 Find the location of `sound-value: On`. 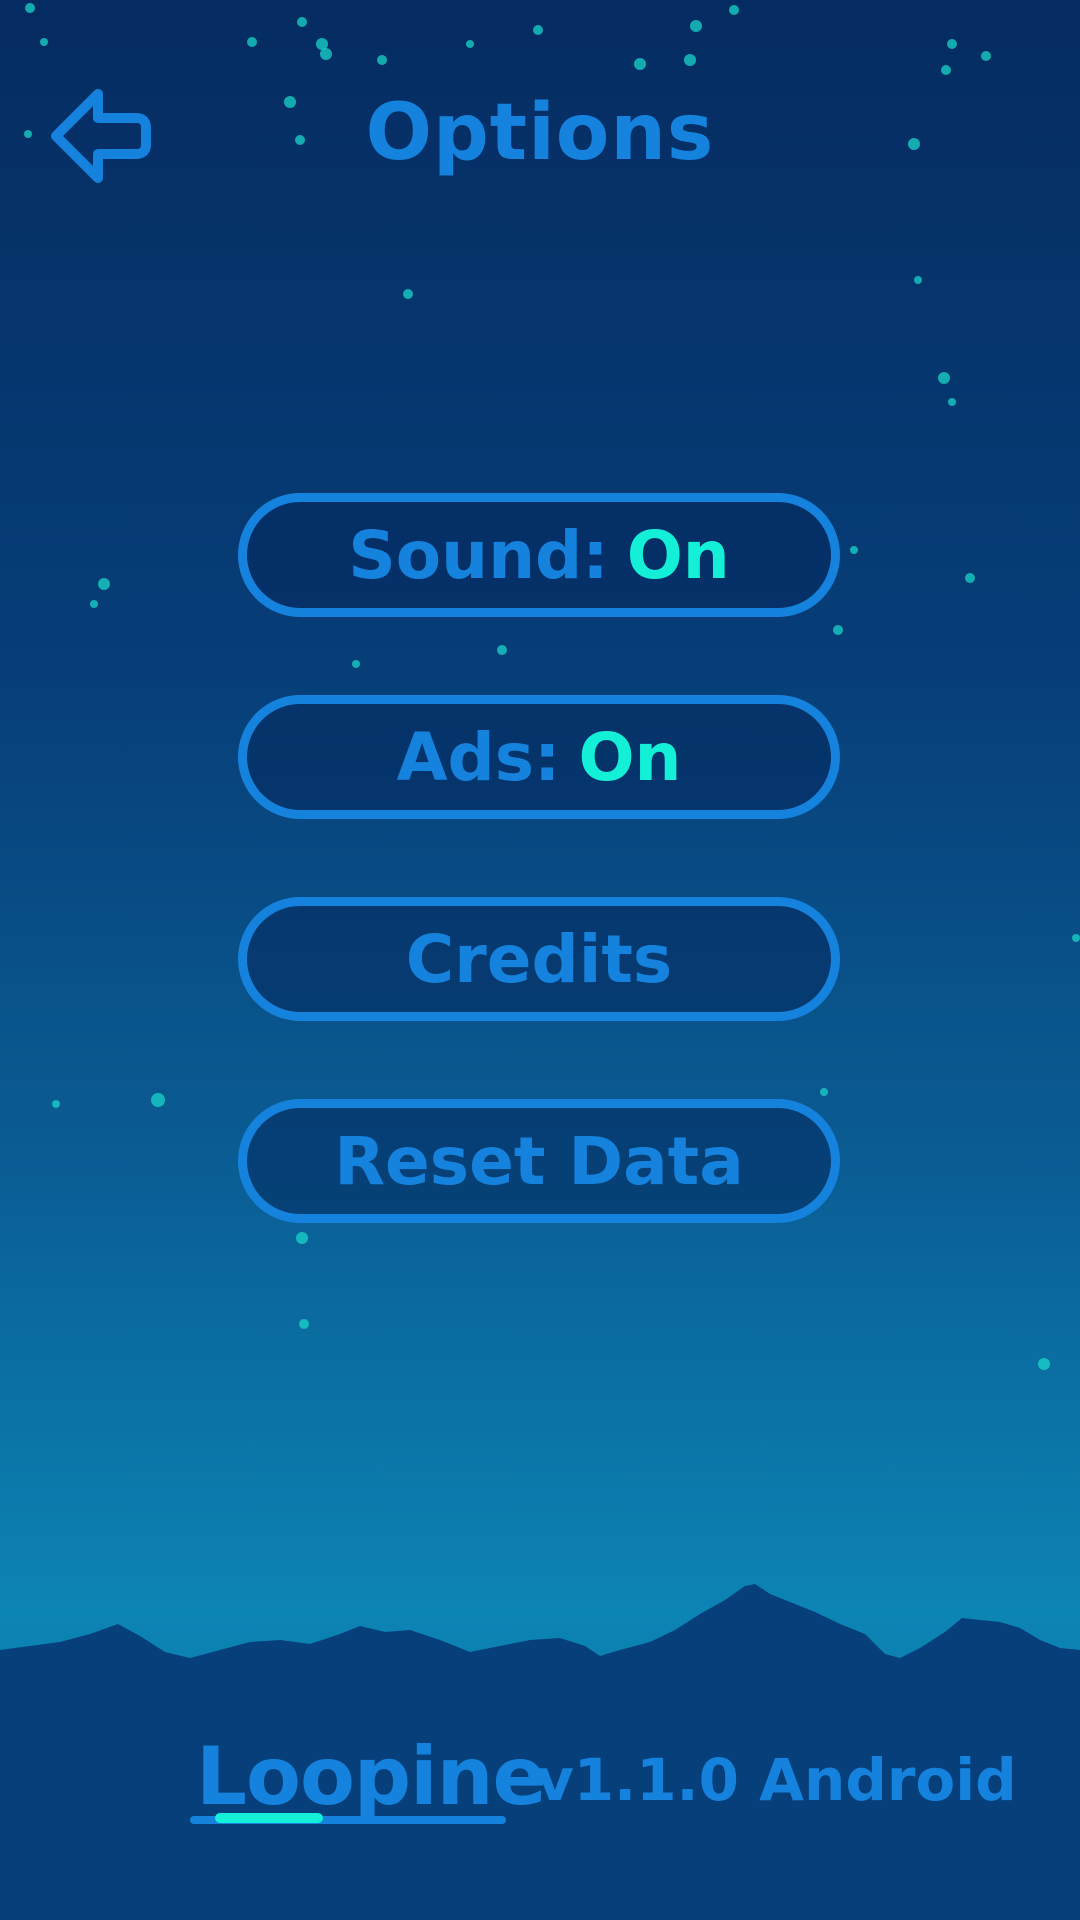

sound-value: On is located at coordinates (678, 555).